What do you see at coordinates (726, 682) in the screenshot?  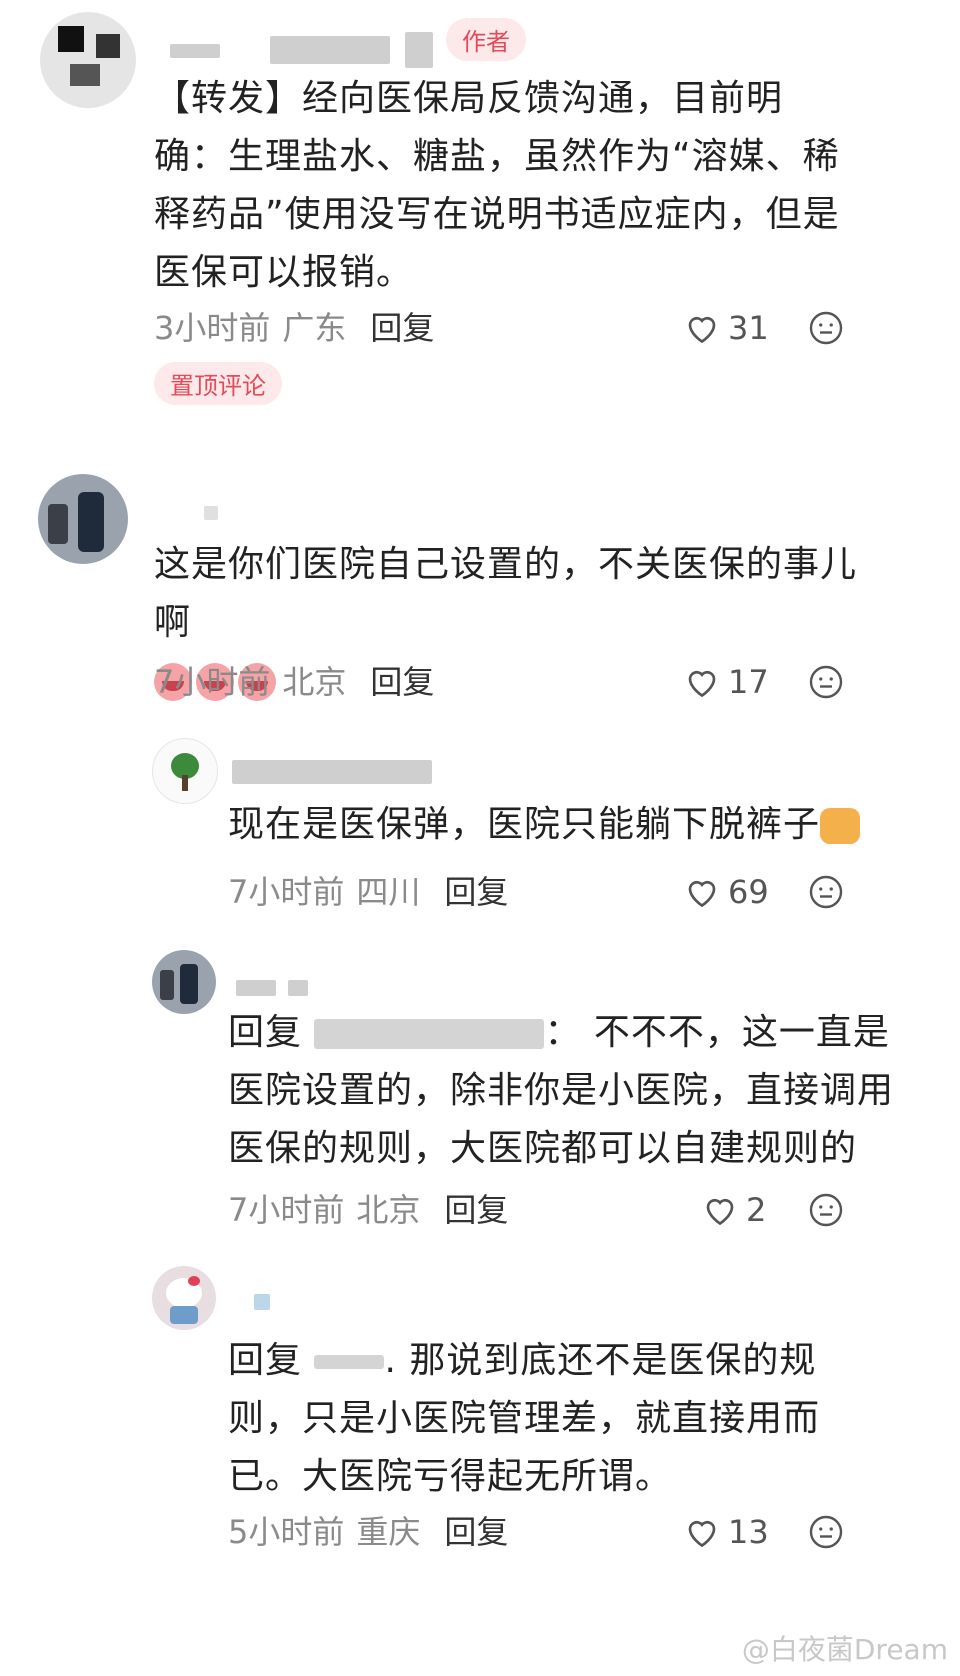 I see `like-button: 17` at bounding box center [726, 682].